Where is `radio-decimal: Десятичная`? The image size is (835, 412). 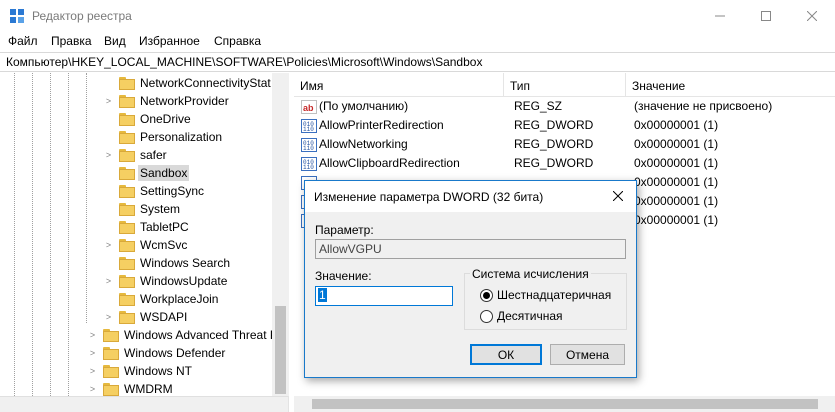 radio-decimal: Десятичная is located at coordinates (521, 316).